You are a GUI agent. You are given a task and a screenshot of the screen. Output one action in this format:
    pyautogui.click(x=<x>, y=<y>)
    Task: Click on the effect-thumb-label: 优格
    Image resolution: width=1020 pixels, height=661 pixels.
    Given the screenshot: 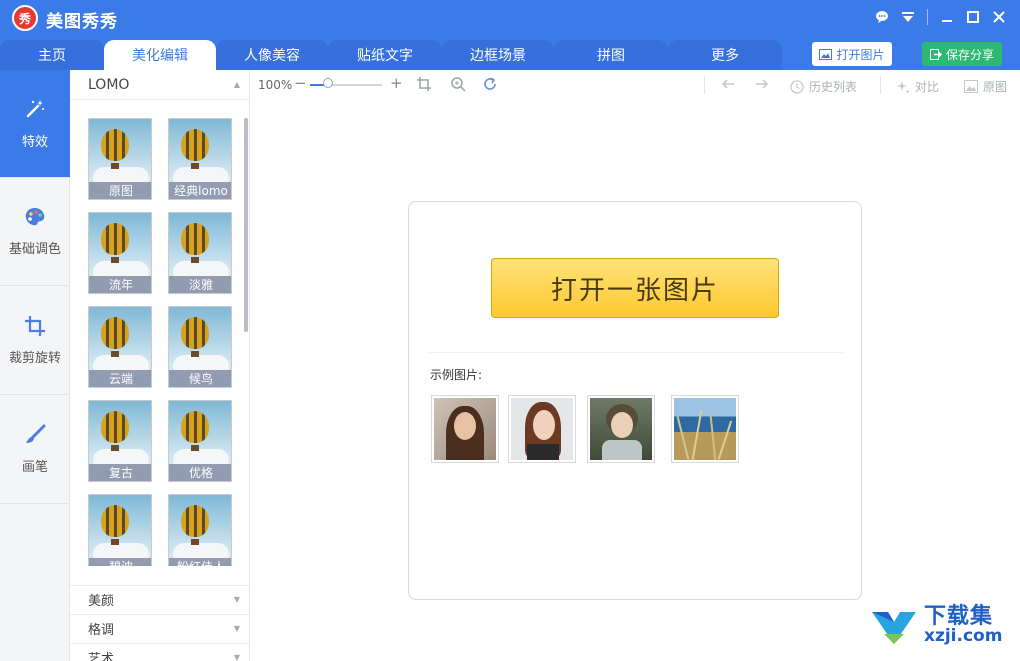 What is the action you would take?
    pyautogui.click(x=200, y=472)
    